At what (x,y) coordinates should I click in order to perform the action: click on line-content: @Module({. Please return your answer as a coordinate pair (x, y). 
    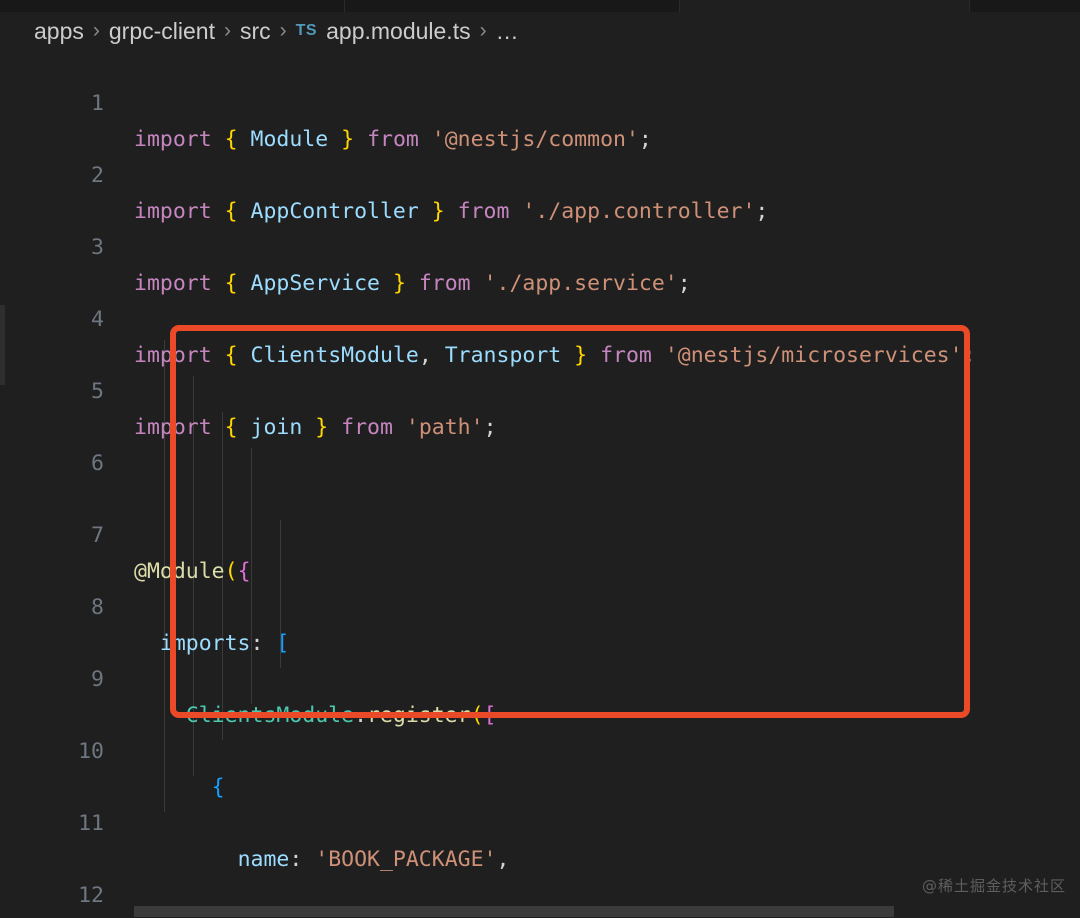
    Looking at the image, I should click on (192, 571).